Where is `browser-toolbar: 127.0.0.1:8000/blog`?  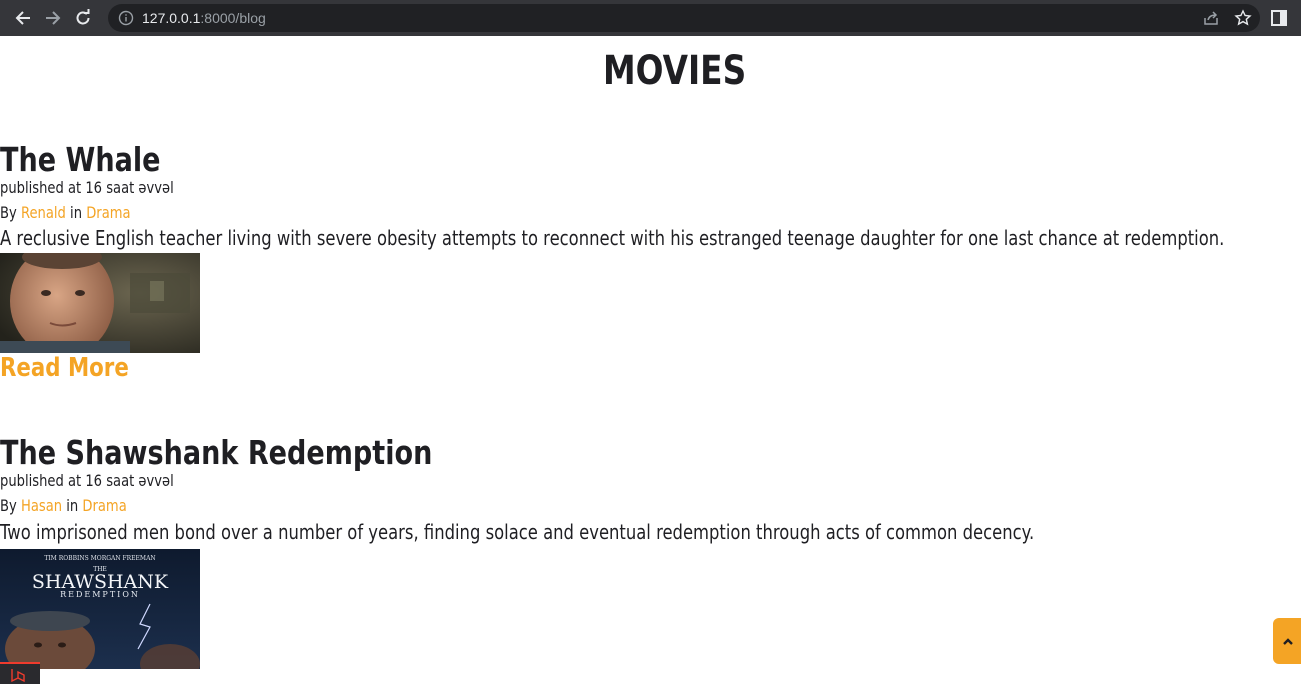
browser-toolbar: 127.0.0.1:8000/blog is located at coordinates (650, 18).